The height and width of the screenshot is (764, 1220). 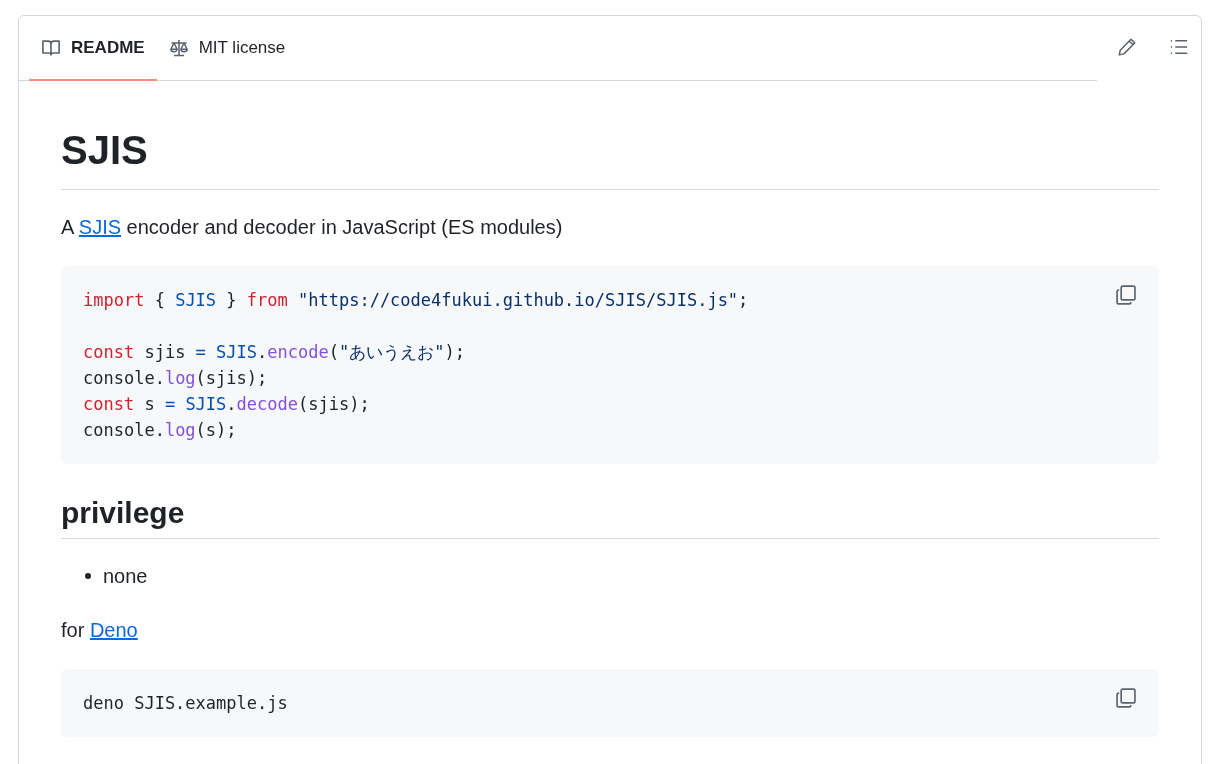 What do you see at coordinates (51, 47) in the screenshot?
I see `book-icon` at bounding box center [51, 47].